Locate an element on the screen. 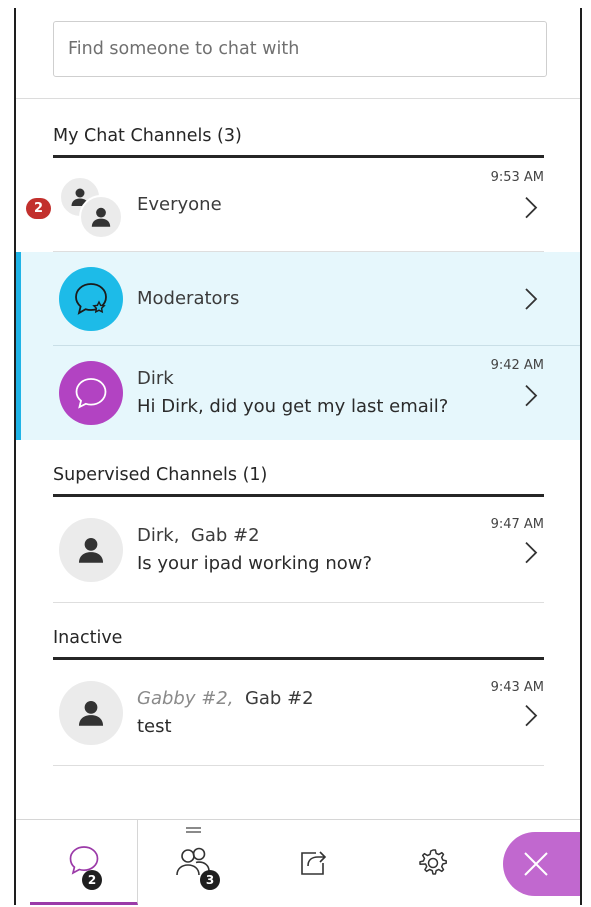 This screenshot has width=591, height=907. row-text: Everyone is located at coordinates (328, 205).